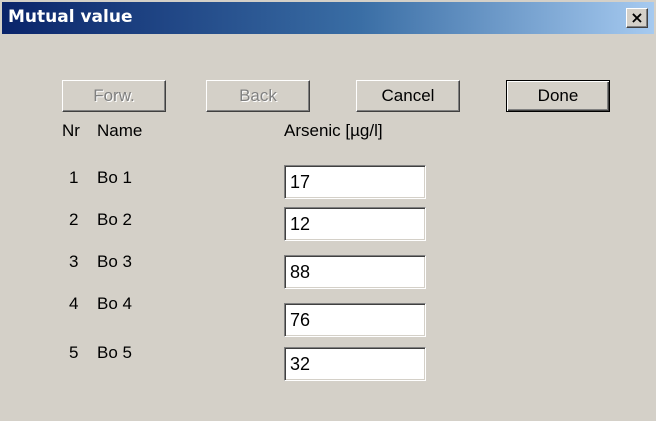 Image resolution: width=656 pixels, height=421 pixels. Describe the element at coordinates (71, 130) in the screenshot. I see `nr-column-header: Nr` at that location.